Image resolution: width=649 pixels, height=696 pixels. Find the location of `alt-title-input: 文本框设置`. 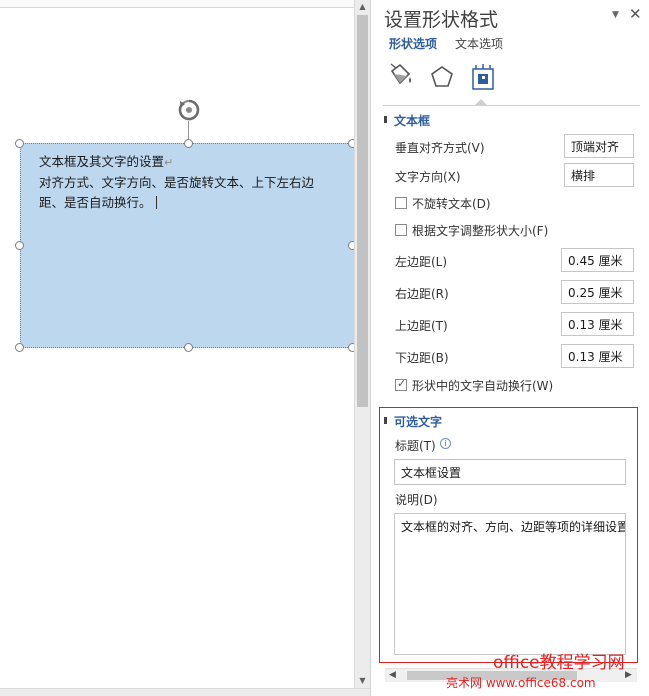

alt-title-input: 文本框设置 is located at coordinates (510, 472).